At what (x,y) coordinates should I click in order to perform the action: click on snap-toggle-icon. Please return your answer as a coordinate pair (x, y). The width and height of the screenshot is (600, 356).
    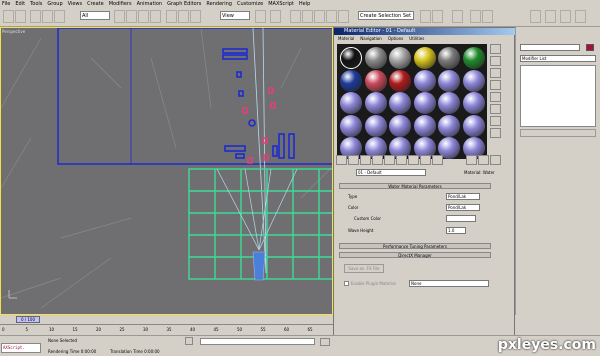
    Looking at the image, I should click on (295, 16).